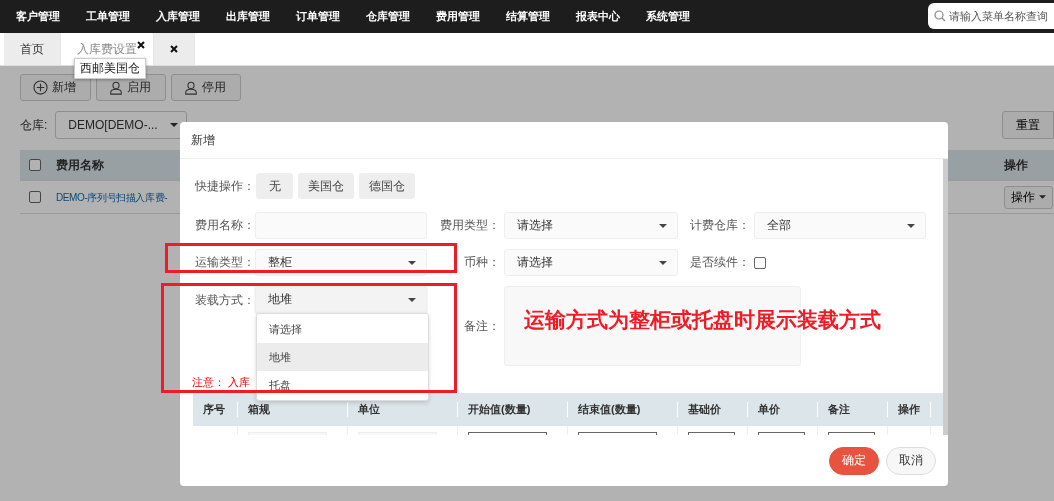 The image size is (1054, 501). What do you see at coordinates (853, 409) in the screenshot?
I see `column-header: 备注` at bounding box center [853, 409].